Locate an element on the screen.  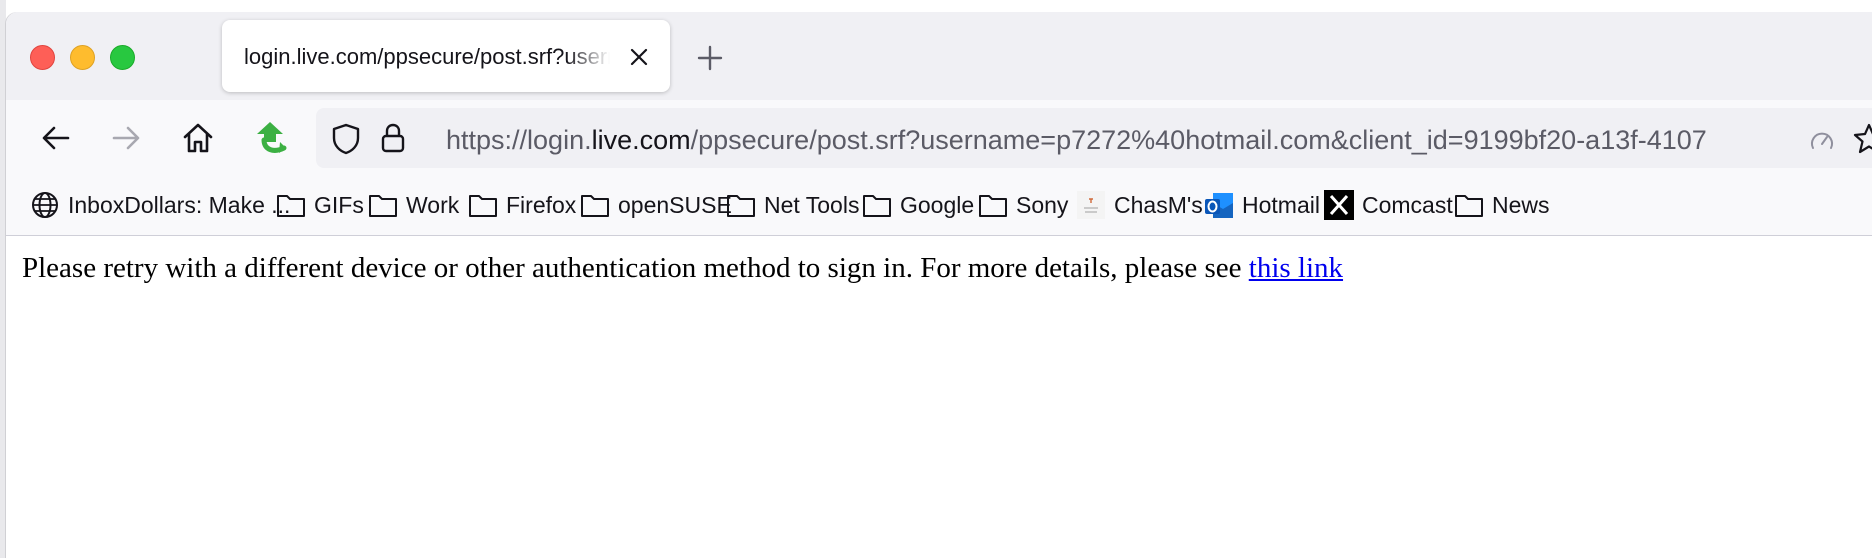
bookmark-folder-google: Google is located at coordinates (917, 205).